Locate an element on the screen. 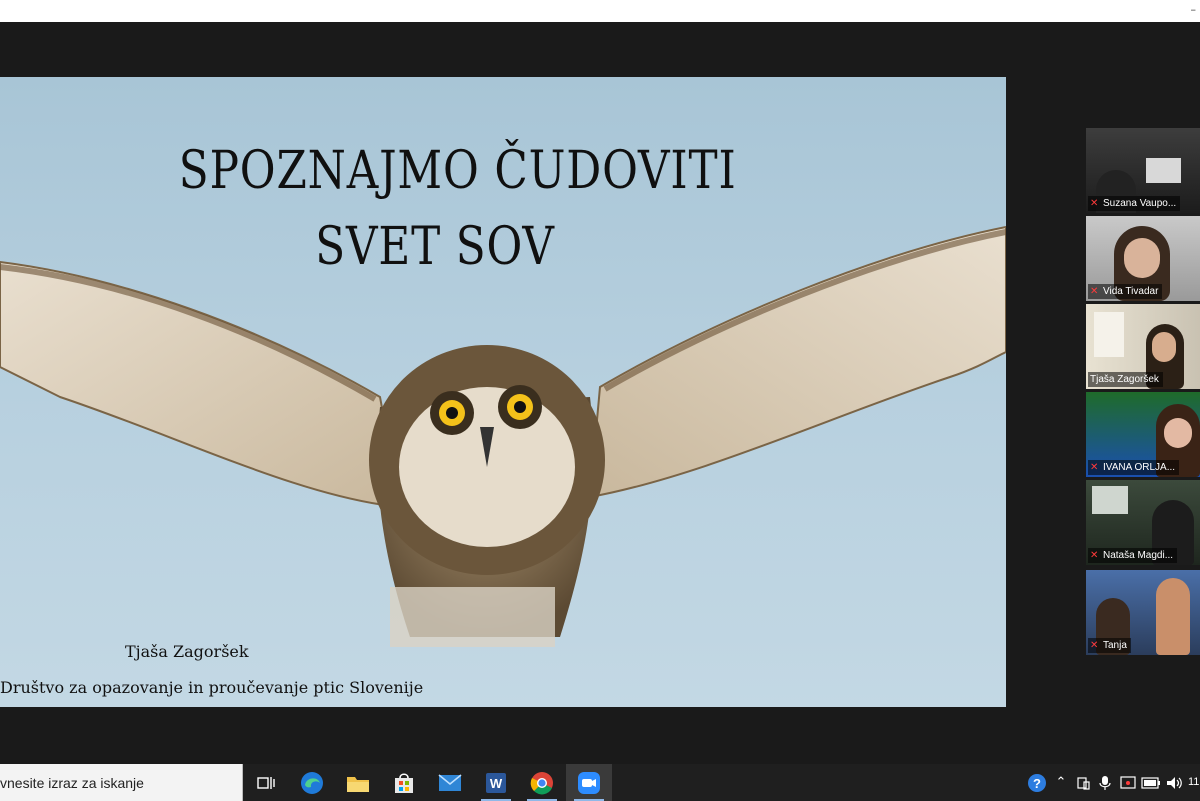 The width and height of the screenshot is (1200, 801). participant-name-label: ✕ Tanja is located at coordinates (1109, 645).